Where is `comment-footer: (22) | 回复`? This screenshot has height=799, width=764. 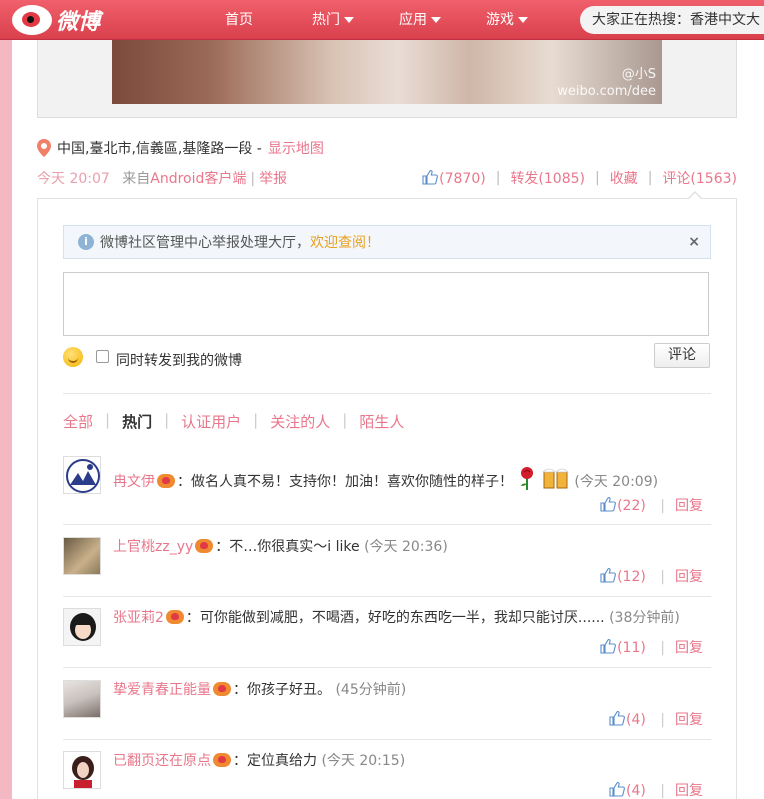
comment-footer: (22) | 回复 is located at coordinates (651, 505).